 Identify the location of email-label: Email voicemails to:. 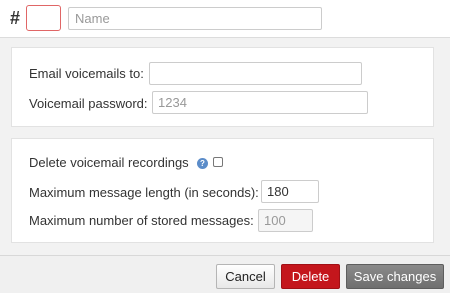
(86, 73).